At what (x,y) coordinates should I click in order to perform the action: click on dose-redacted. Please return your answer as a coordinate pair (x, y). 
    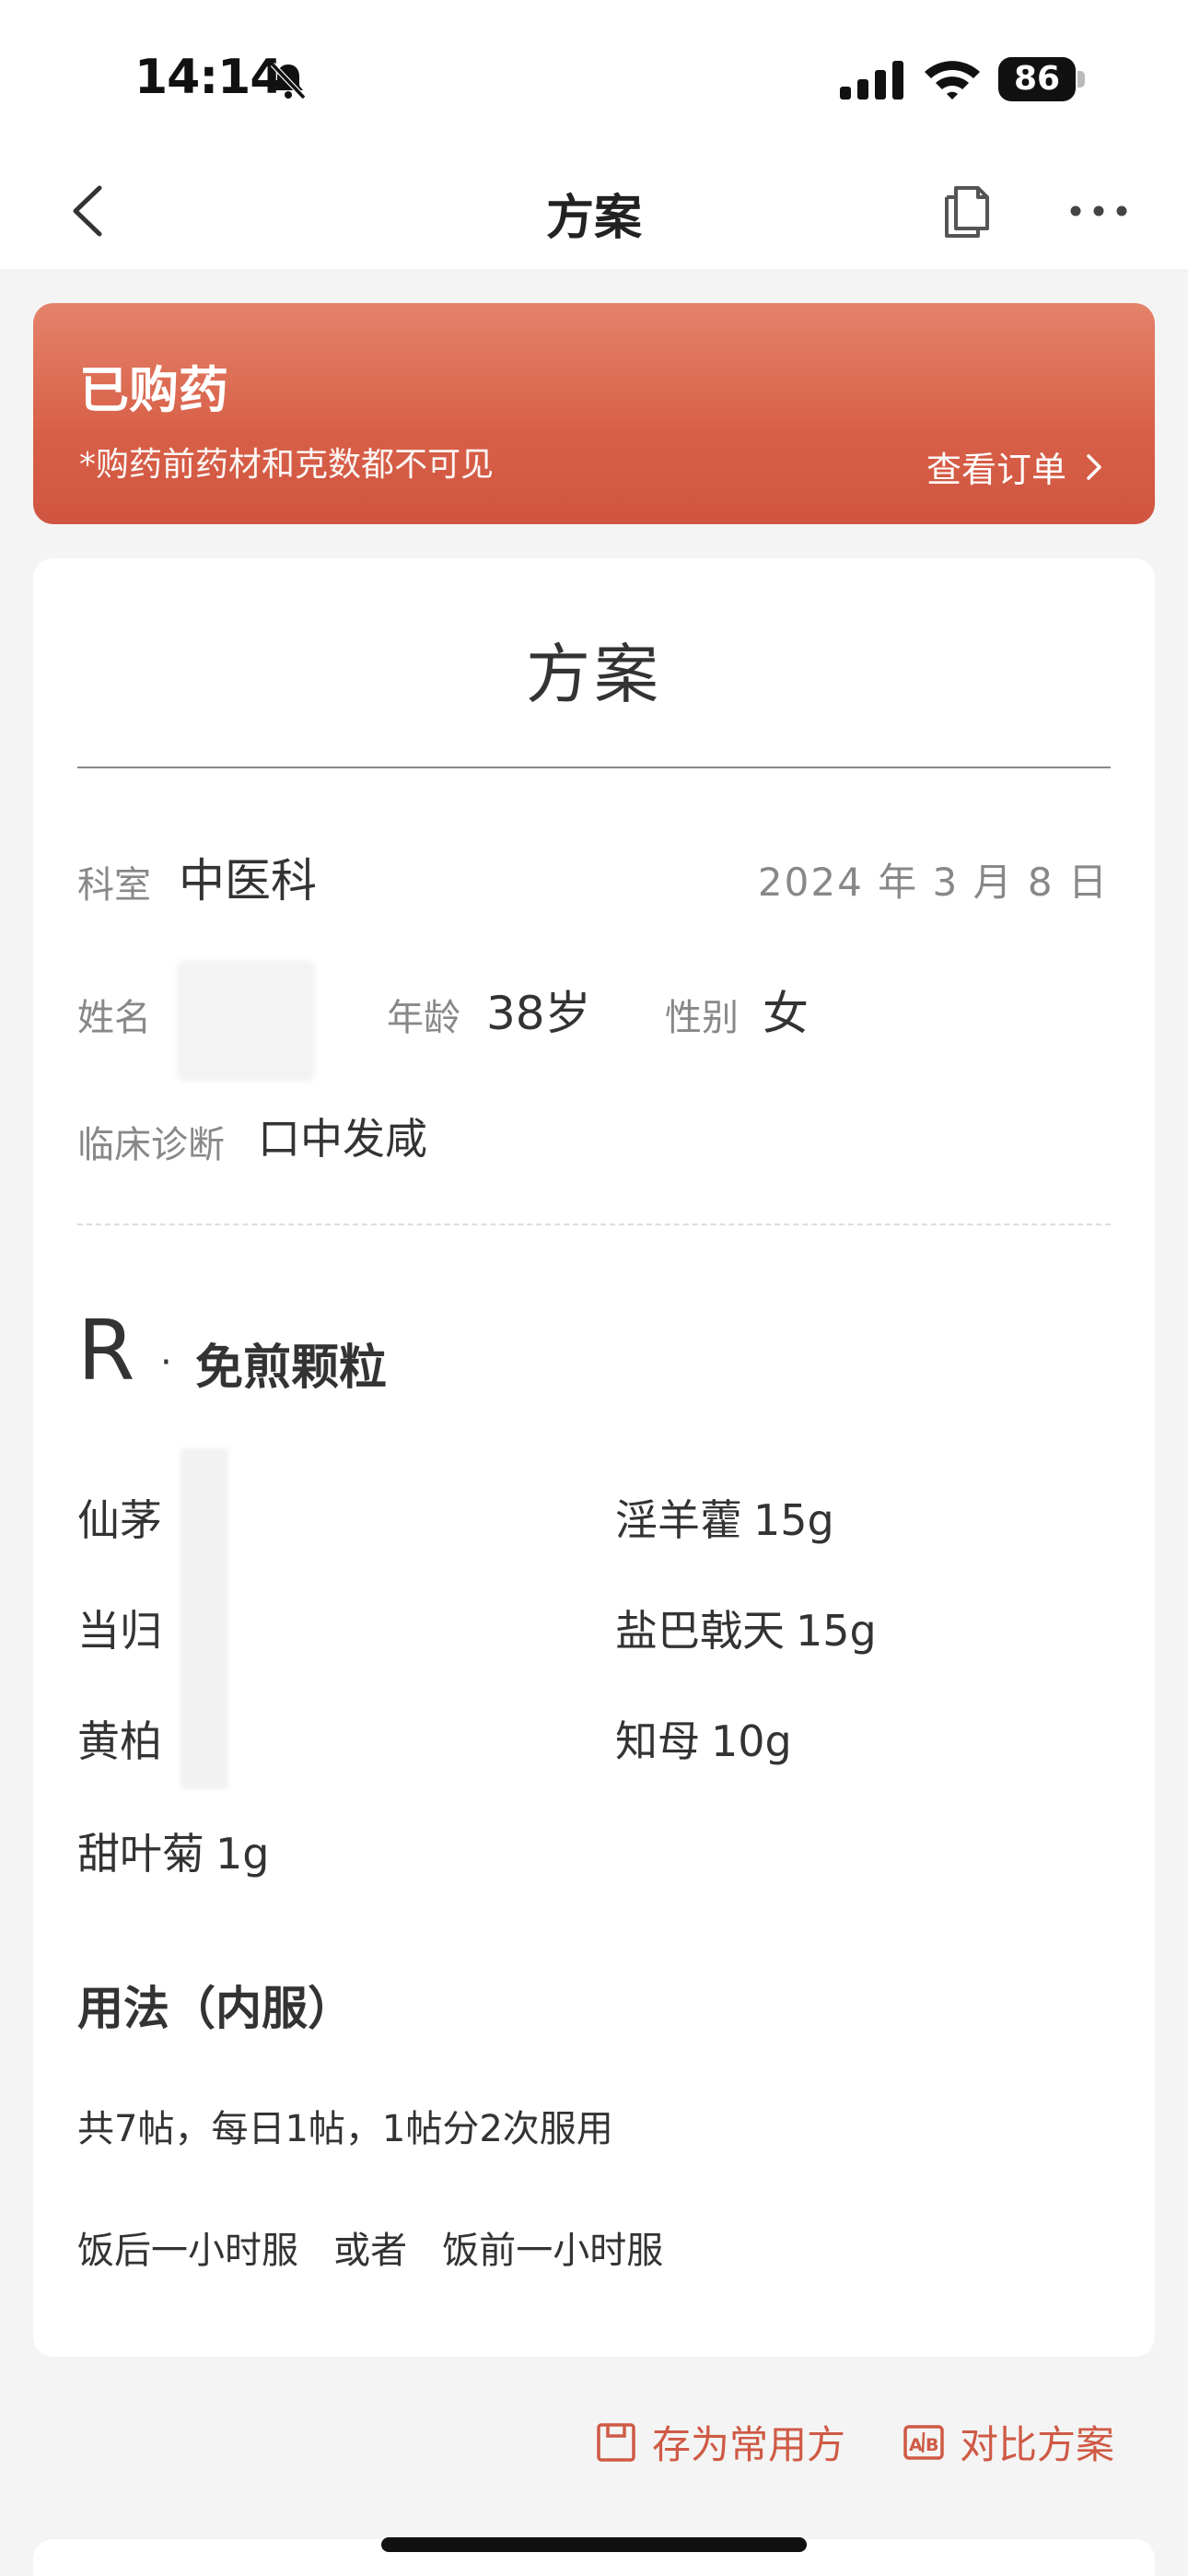
    Looking at the image, I should click on (204, 1618).